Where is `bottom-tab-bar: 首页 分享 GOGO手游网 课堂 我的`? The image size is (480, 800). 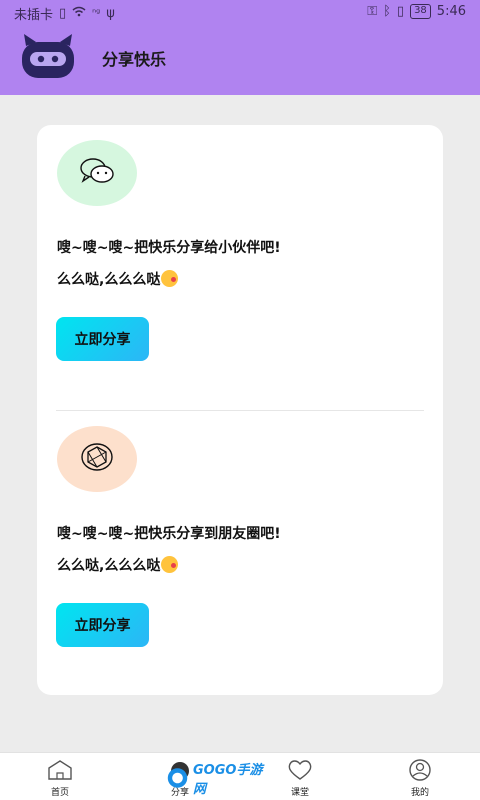 bottom-tab-bar: 首页 分享 GOGO手游网 课堂 我的 is located at coordinates (240, 776).